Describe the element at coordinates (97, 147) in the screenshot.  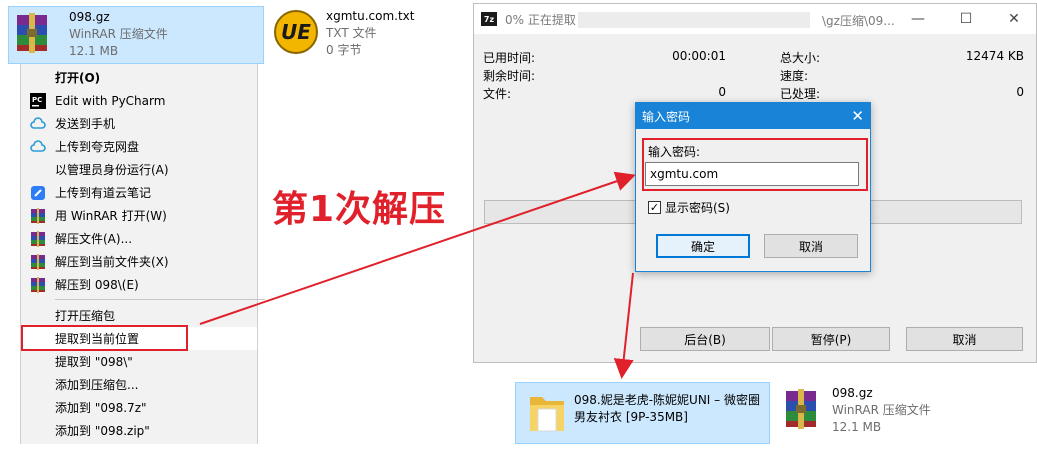
I see `menu-item-label: 上传到夸克网盘` at that location.